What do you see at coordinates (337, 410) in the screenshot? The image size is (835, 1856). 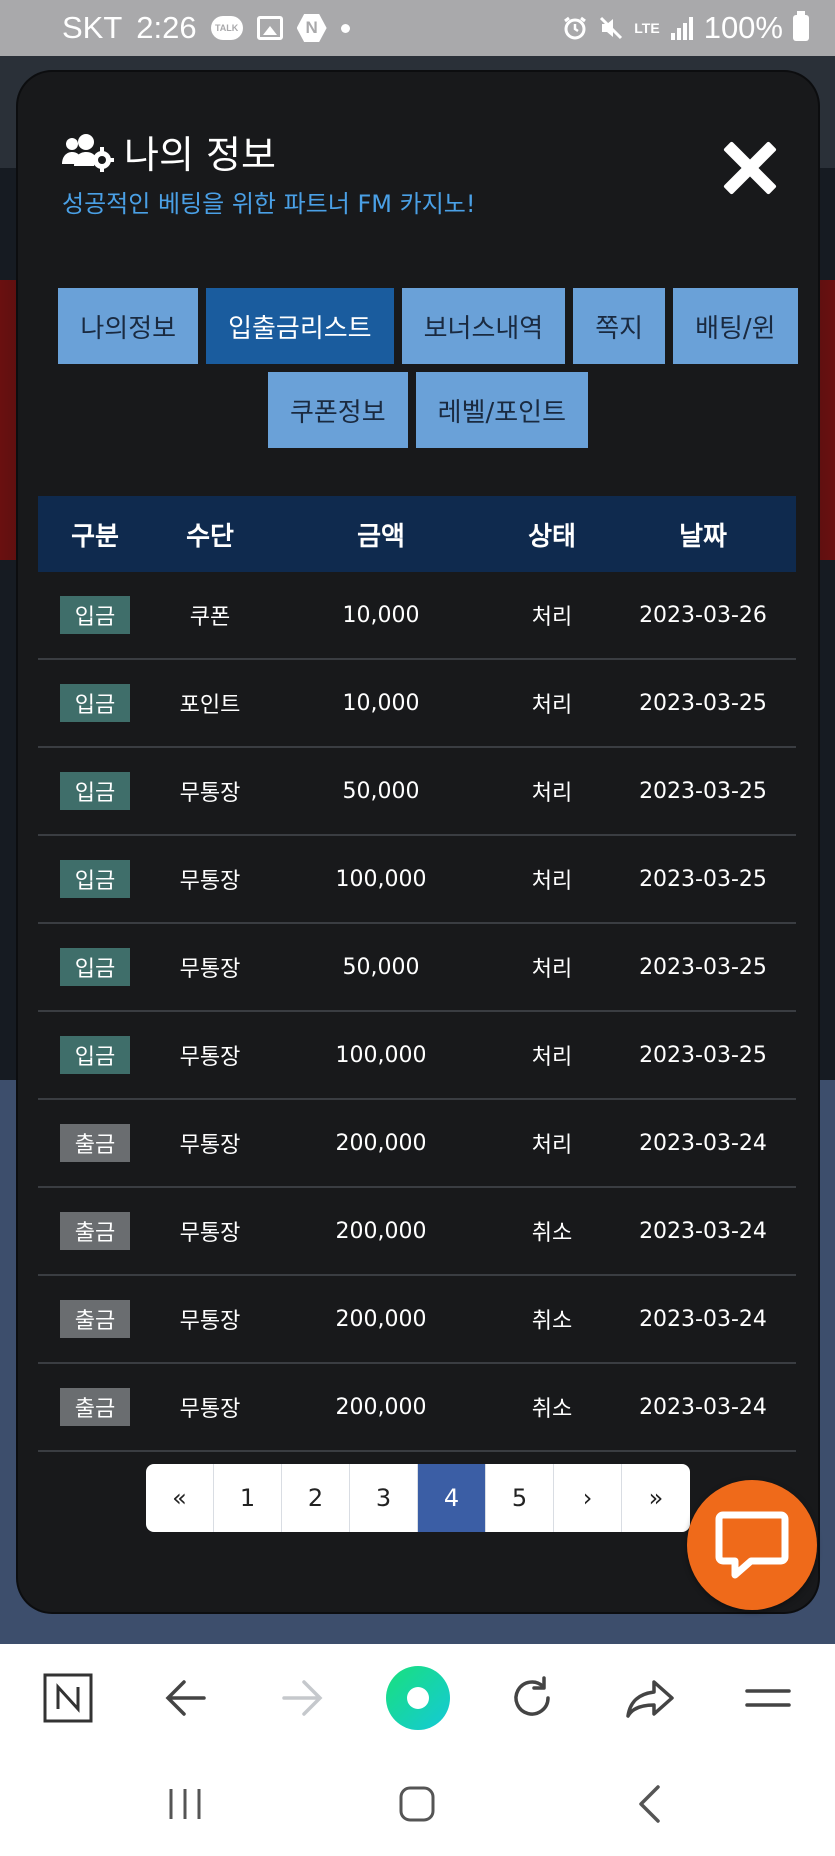 I see `tab-coupon-info: 쿠폰정보` at bounding box center [337, 410].